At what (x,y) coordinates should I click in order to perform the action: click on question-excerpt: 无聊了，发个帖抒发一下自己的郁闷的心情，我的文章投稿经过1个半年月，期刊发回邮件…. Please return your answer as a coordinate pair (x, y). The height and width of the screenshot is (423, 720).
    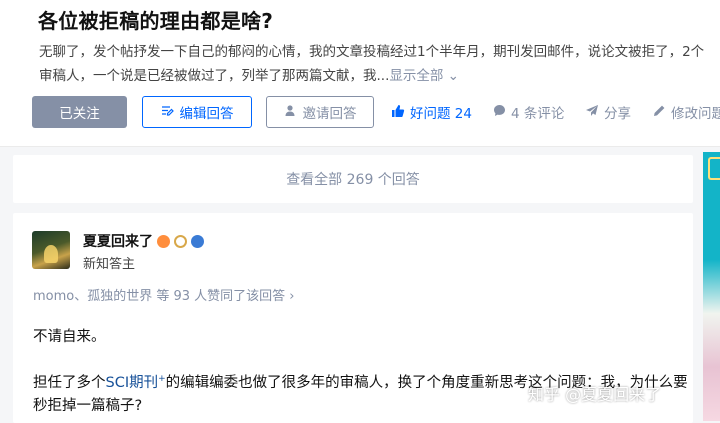
    Looking at the image, I should click on (374, 64).